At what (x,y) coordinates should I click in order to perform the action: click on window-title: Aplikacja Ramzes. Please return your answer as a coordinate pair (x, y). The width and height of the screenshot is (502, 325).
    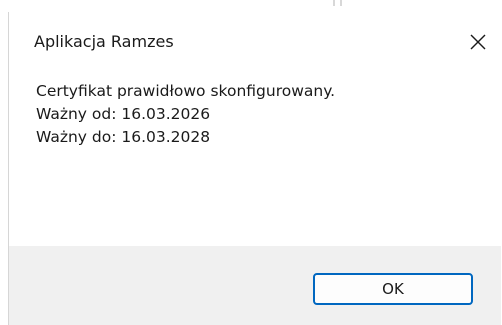
    Looking at the image, I should click on (104, 41).